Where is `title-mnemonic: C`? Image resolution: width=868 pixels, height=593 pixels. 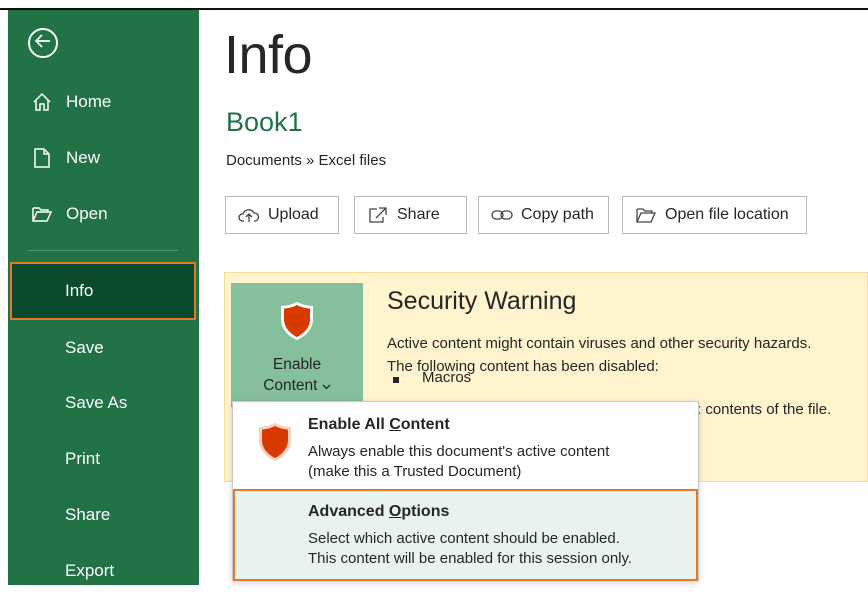 title-mnemonic: C is located at coordinates (395, 424).